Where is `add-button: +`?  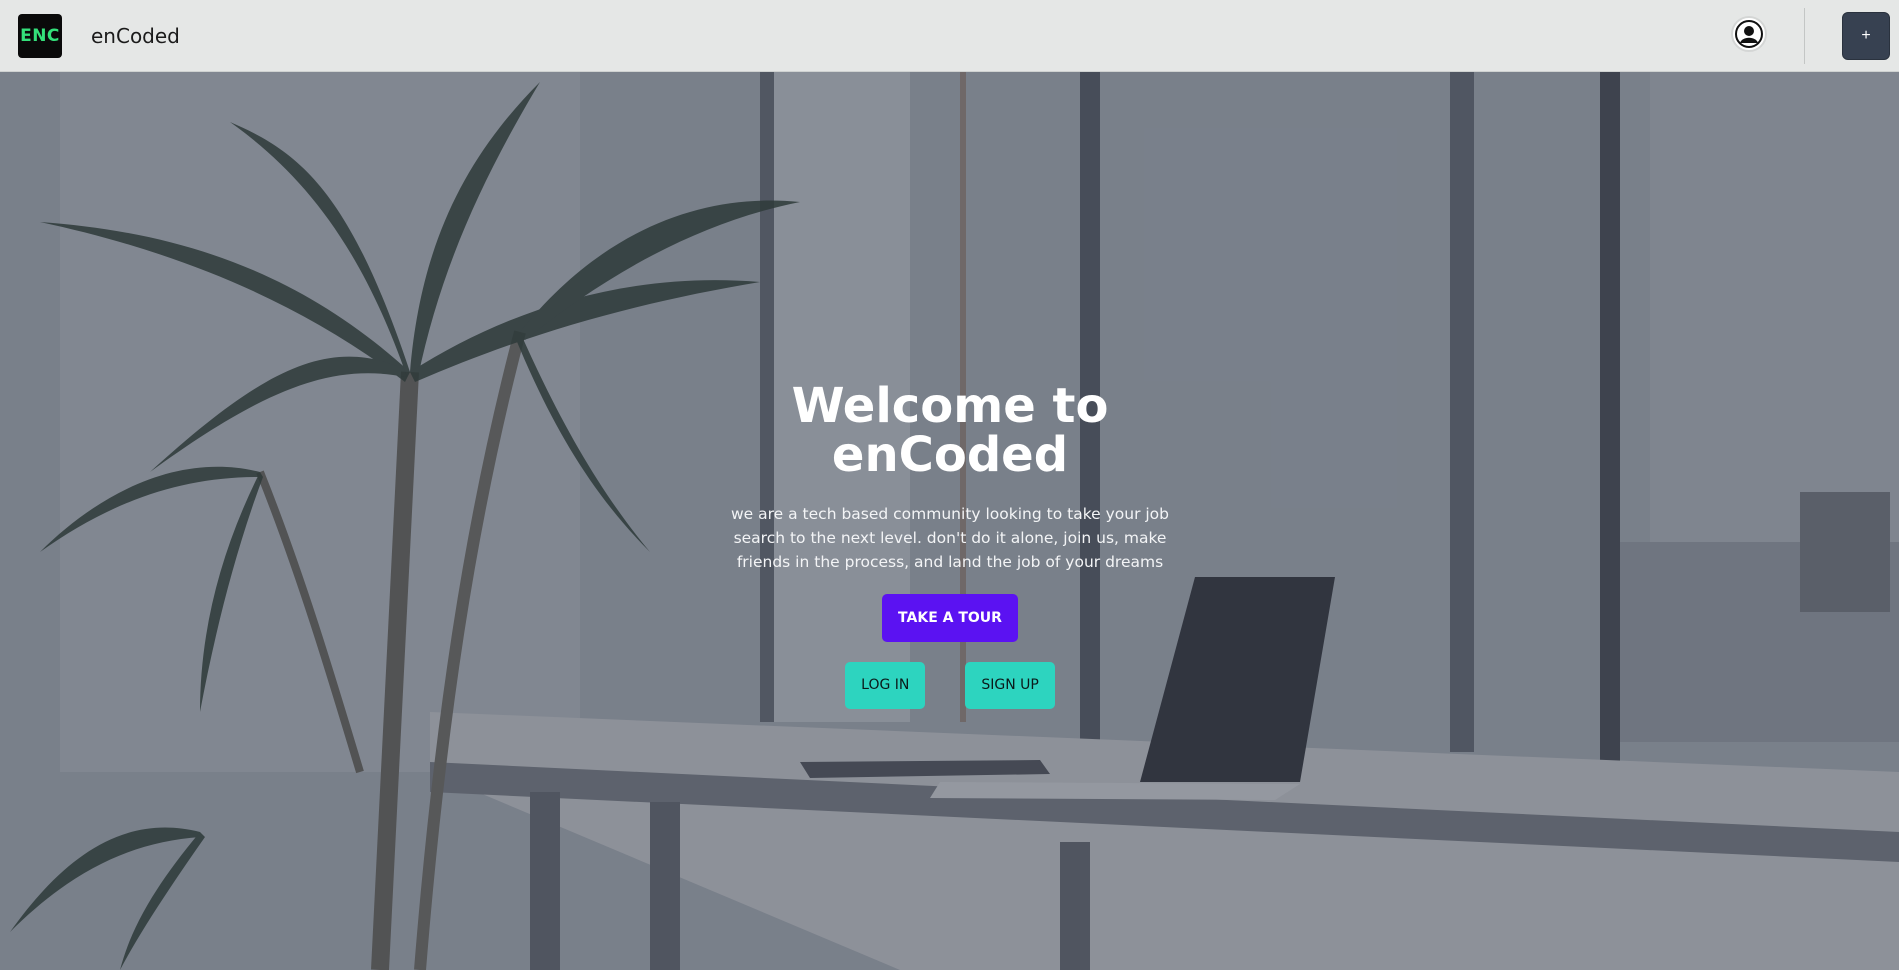
add-button: + is located at coordinates (1866, 36).